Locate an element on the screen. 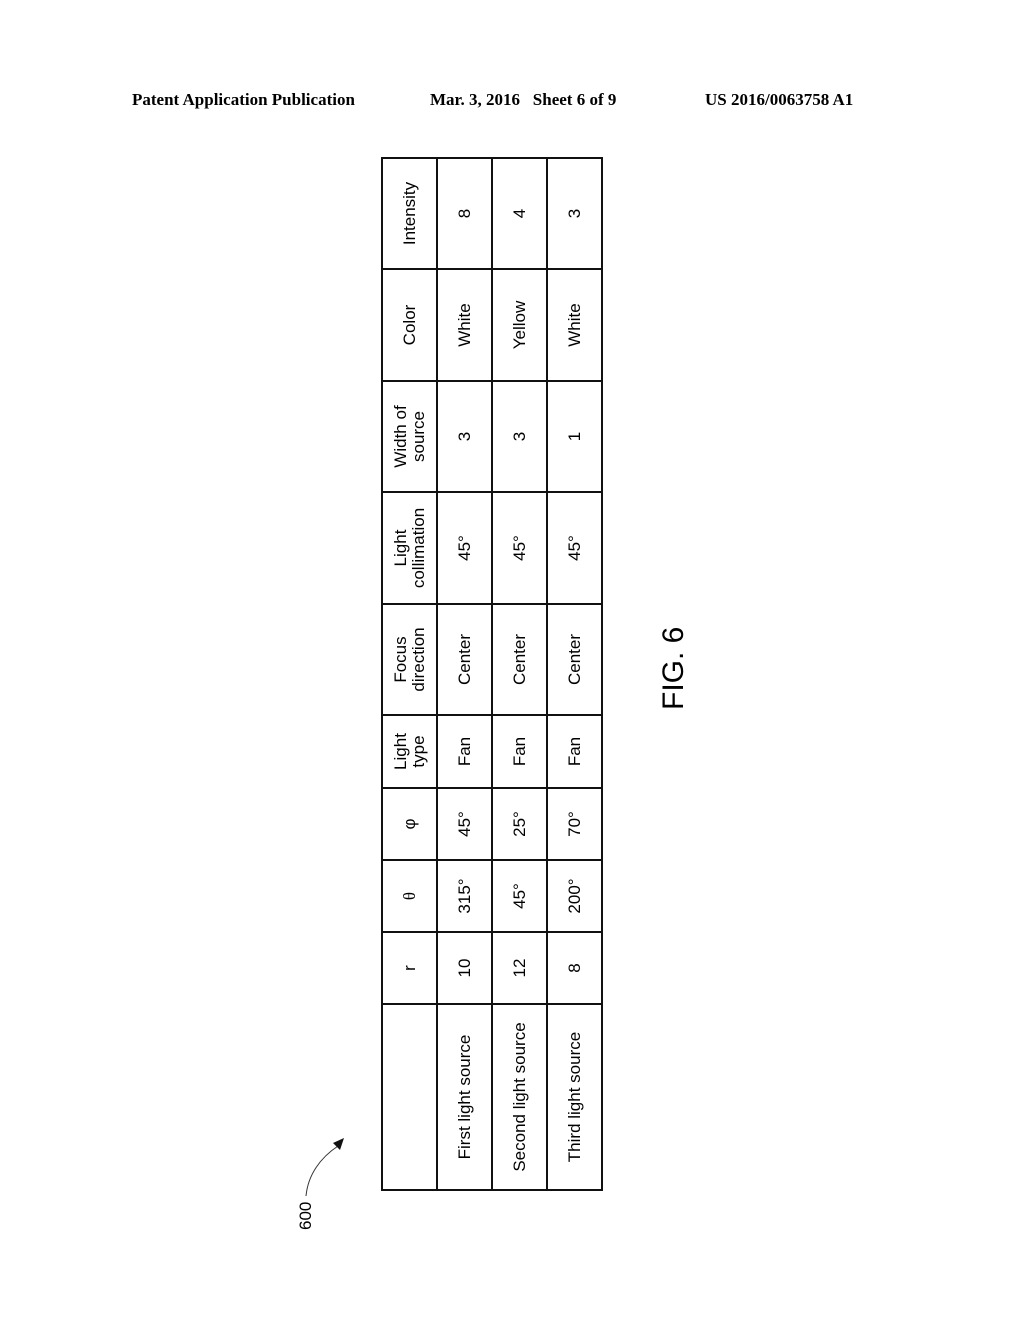 Image resolution: width=1024 pixels, height=1320 pixels. cell-phi: 45° is located at coordinates (464, 824).